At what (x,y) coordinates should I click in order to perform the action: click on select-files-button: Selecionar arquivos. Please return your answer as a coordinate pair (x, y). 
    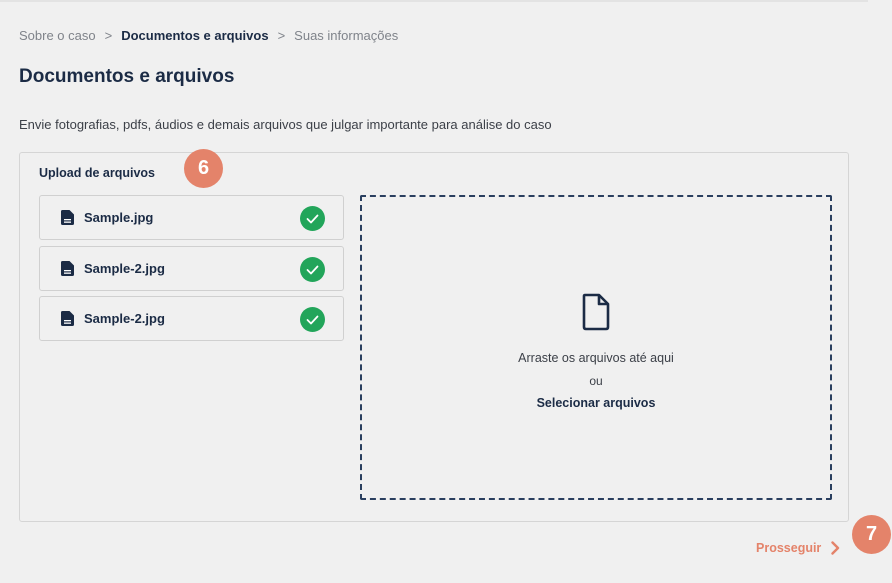
    Looking at the image, I should click on (596, 403).